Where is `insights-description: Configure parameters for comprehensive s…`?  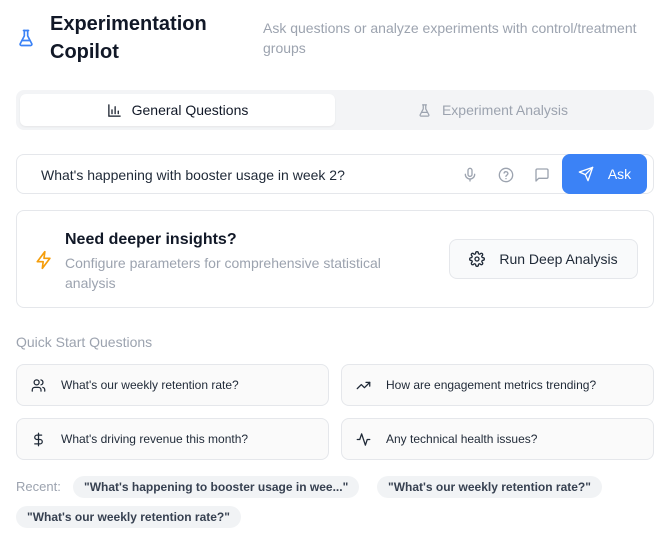
insights-description: Configure parameters for comprehensive s… is located at coordinates (223, 273).